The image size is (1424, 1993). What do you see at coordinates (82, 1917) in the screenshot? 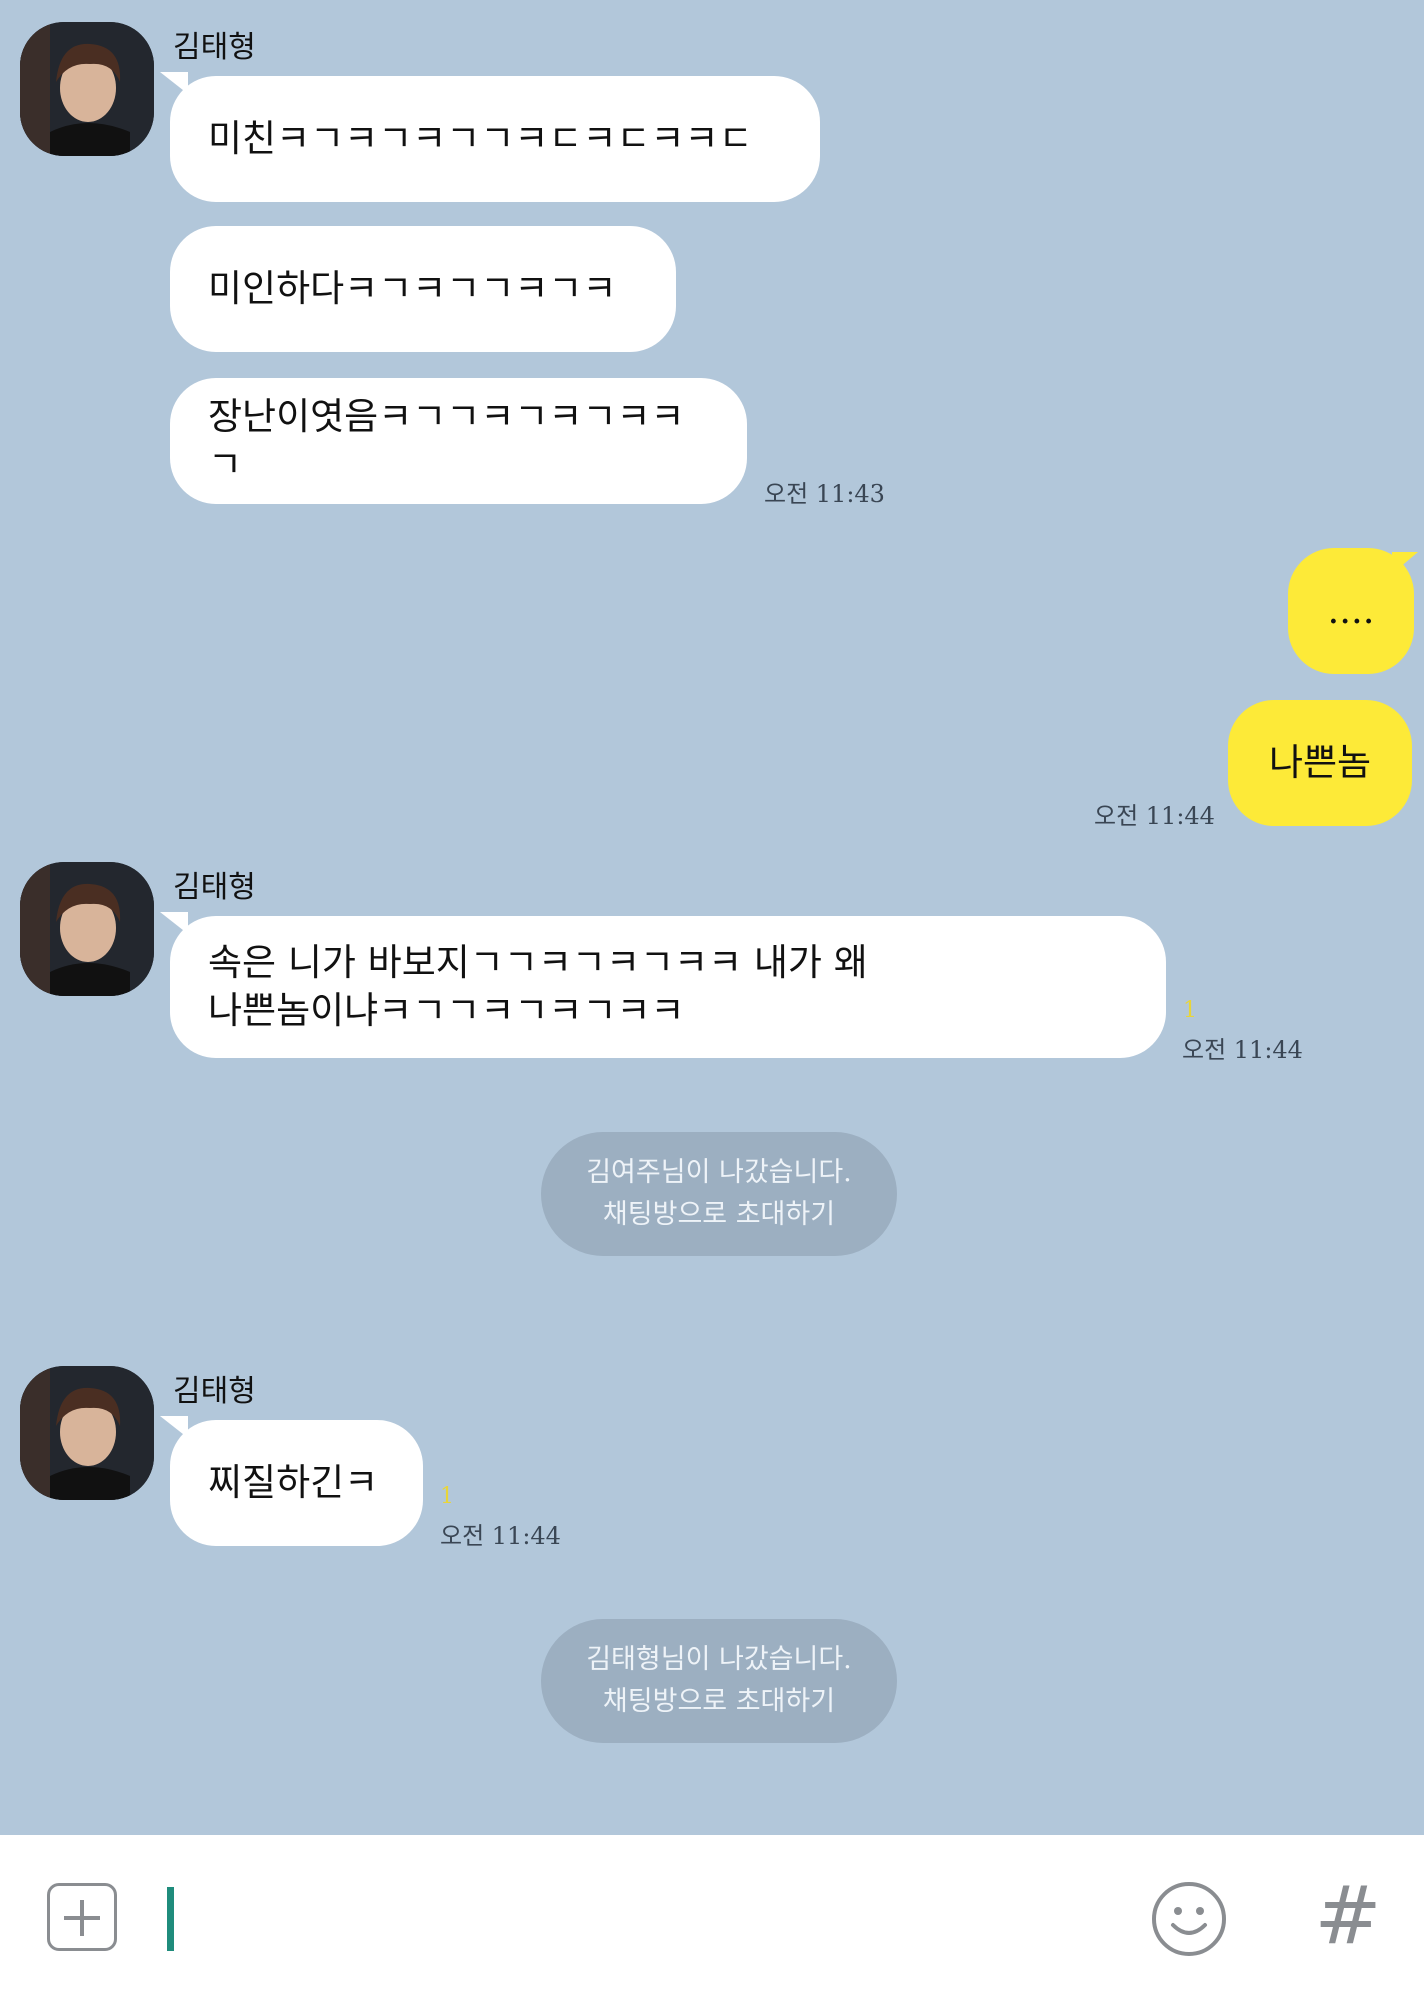
I see `plus-box-icon` at bounding box center [82, 1917].